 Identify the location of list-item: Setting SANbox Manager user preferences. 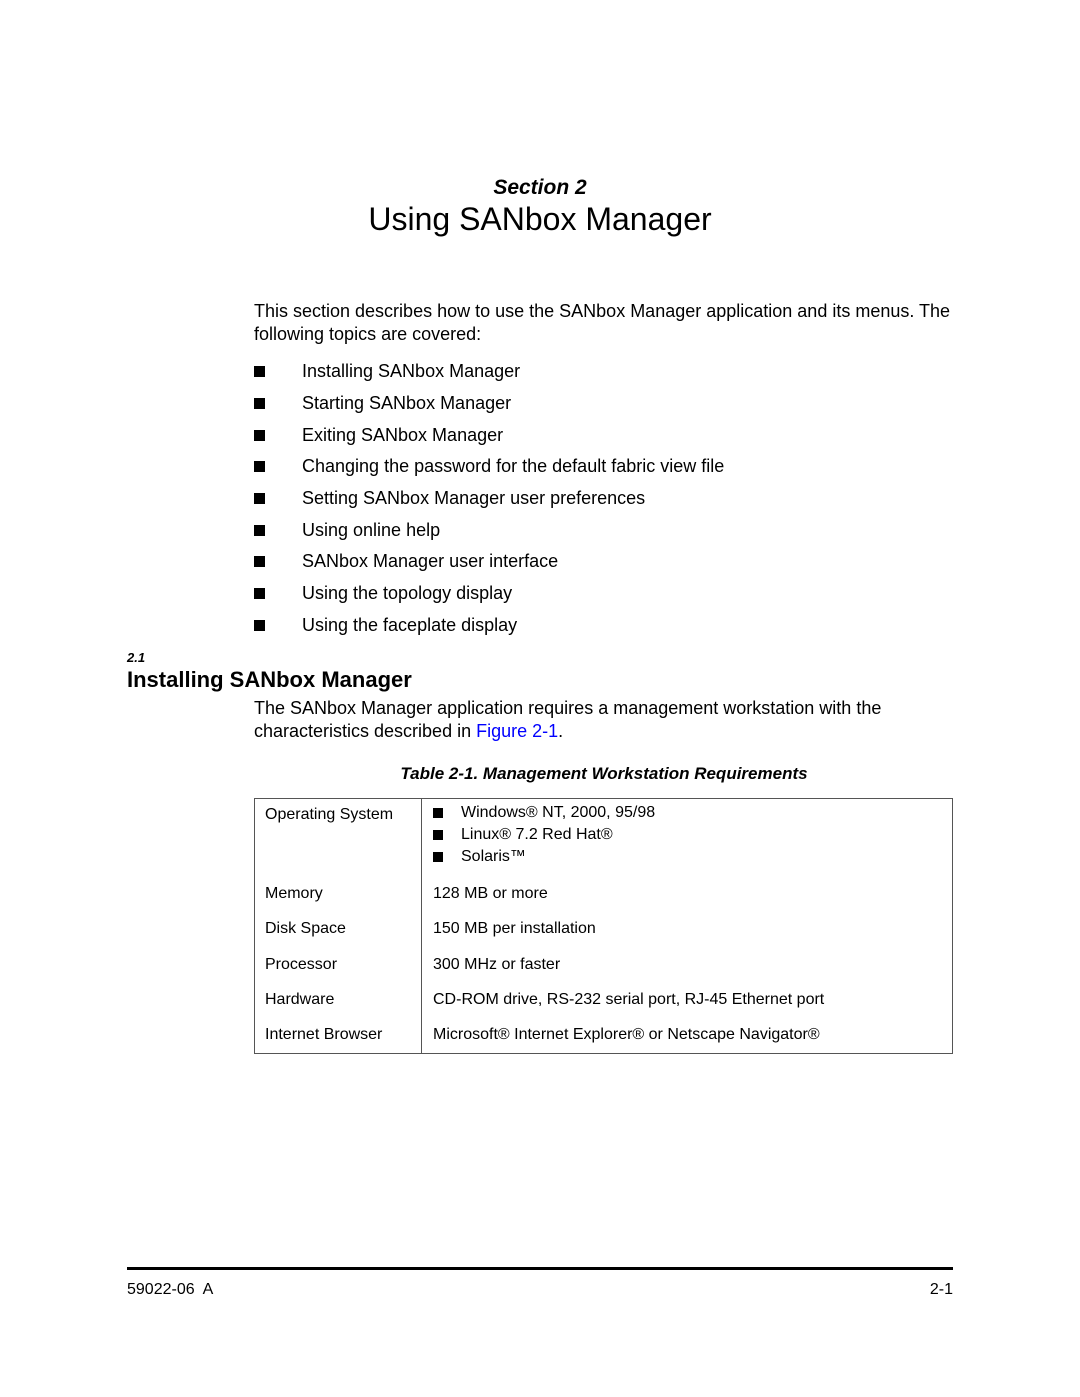
(489, 499).